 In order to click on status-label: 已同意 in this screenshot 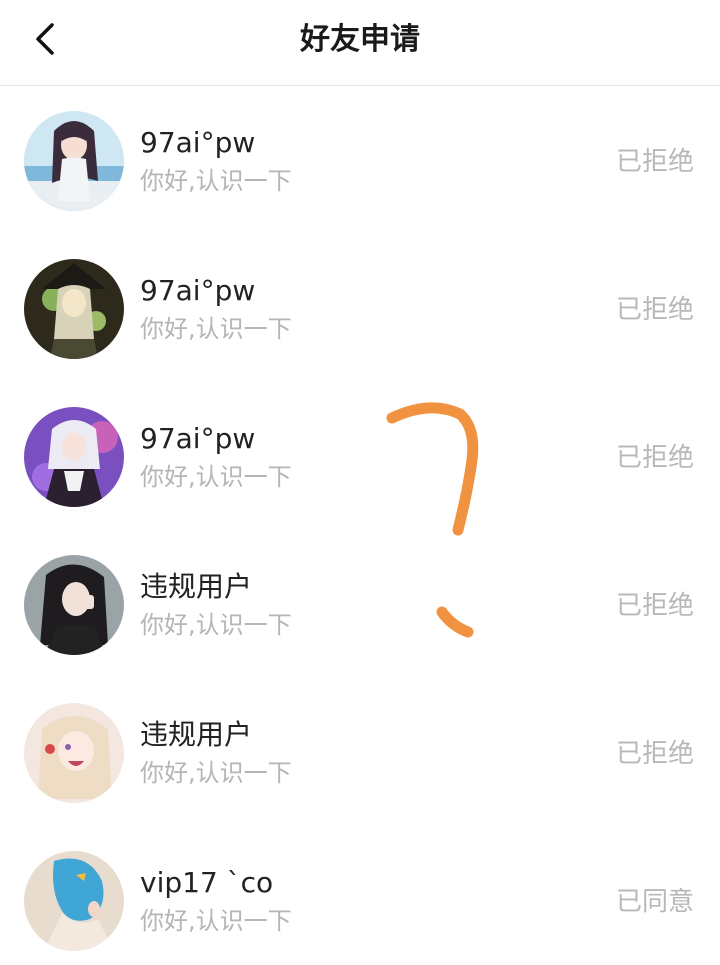, I will do `click(654, 902)`.